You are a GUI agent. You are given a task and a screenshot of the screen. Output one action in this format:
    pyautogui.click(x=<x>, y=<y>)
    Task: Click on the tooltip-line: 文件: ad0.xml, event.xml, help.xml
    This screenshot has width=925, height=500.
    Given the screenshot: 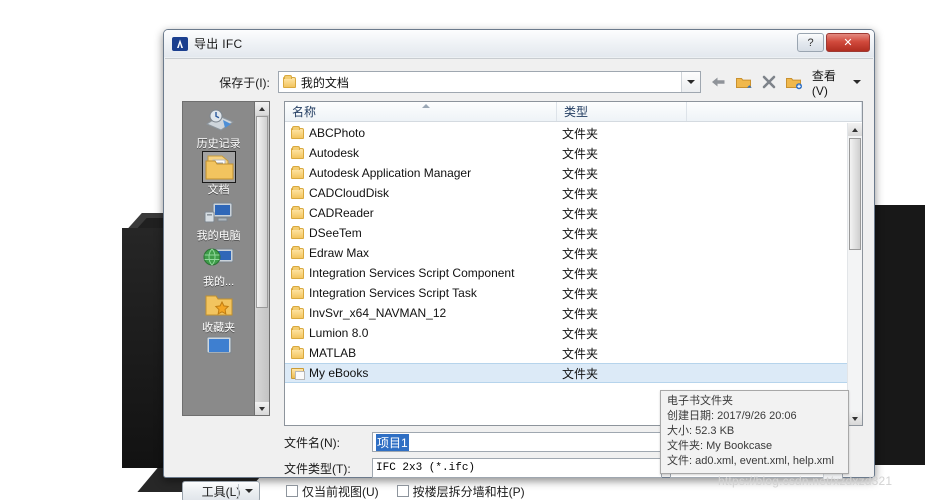 What is the action you would take?
    pyautogui.click(x=750, y=461)
    